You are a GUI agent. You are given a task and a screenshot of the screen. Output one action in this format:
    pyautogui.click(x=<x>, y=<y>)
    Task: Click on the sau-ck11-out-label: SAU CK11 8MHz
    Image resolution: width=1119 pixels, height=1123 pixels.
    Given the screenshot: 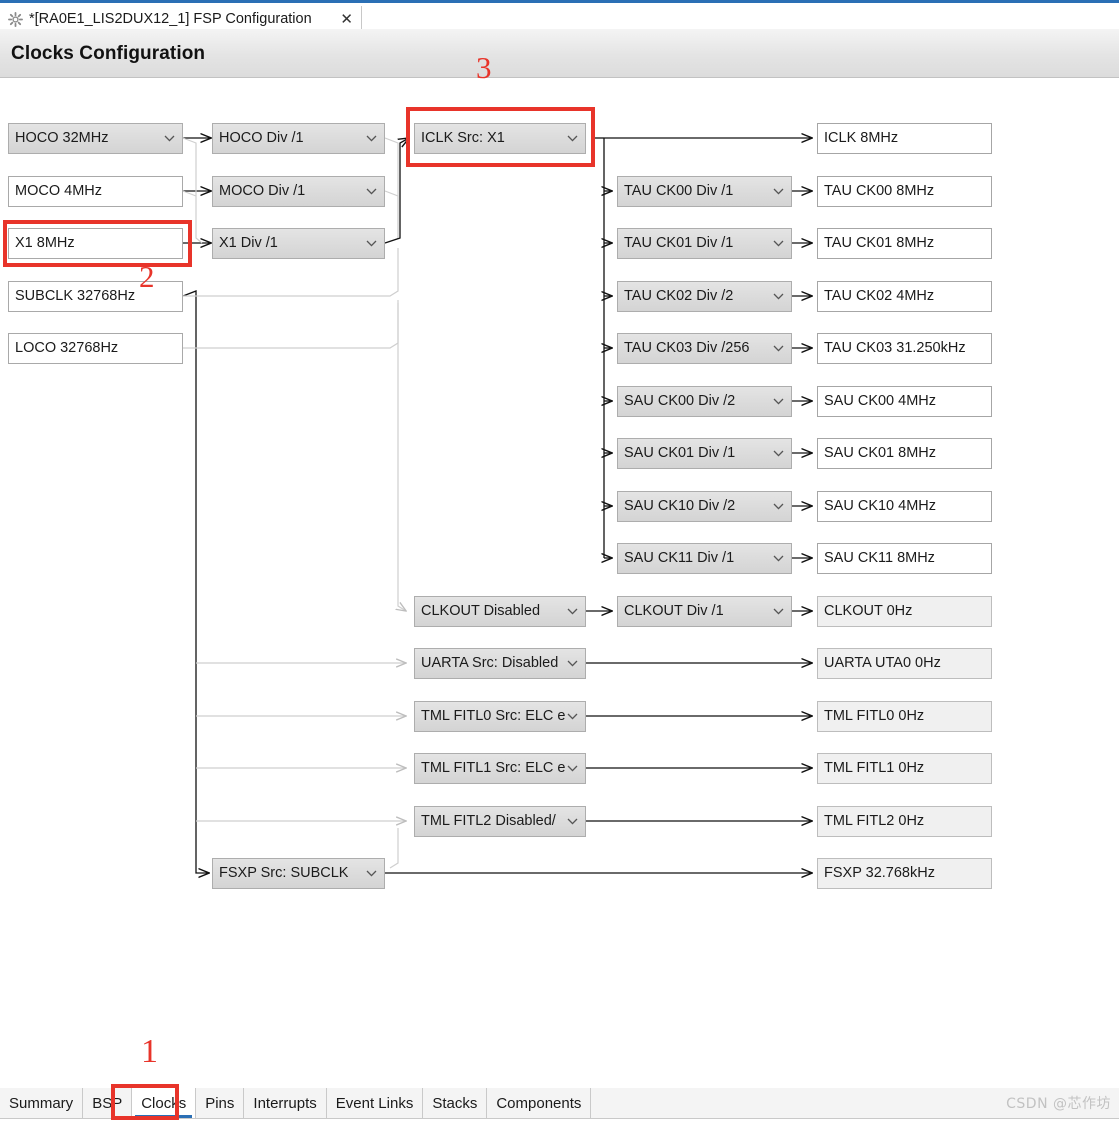 What is the action you would take?
    pyautogui.click(x=879, y=558)
    